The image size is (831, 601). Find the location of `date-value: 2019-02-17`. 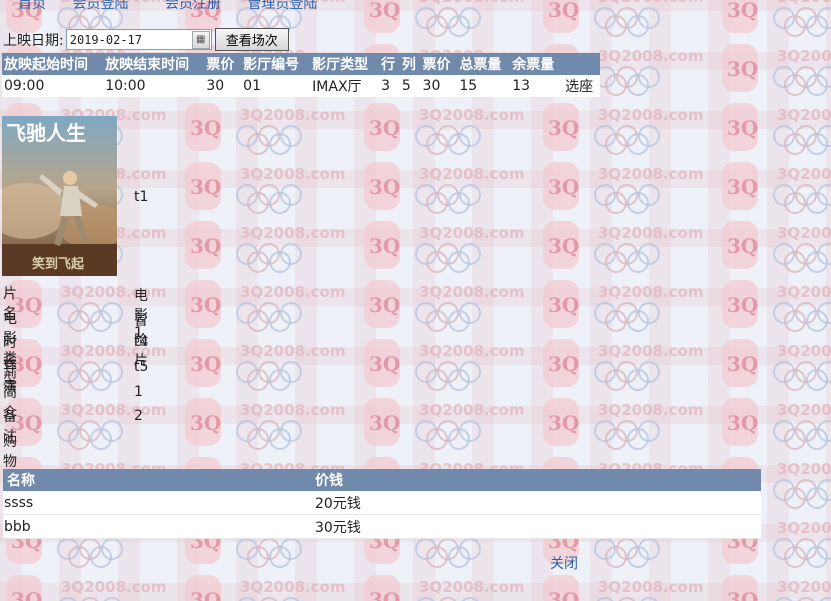

date-value: 2019-02-17 is located at coordinates (105, 39).